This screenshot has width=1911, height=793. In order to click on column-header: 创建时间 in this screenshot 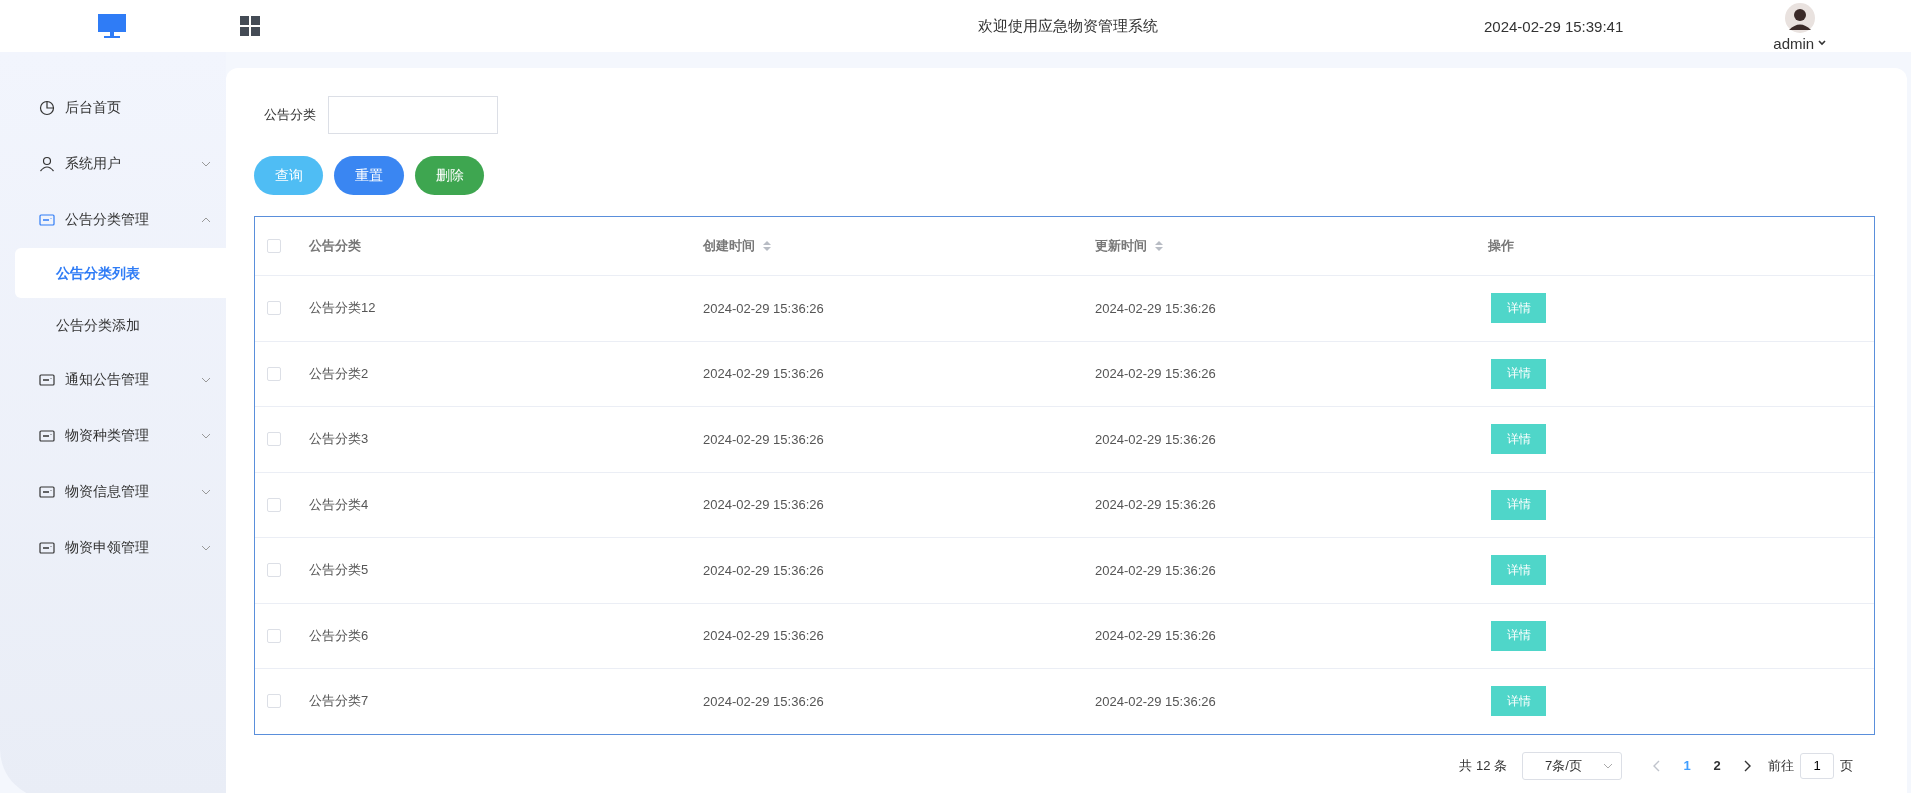, I will do `click(729, 246)`.